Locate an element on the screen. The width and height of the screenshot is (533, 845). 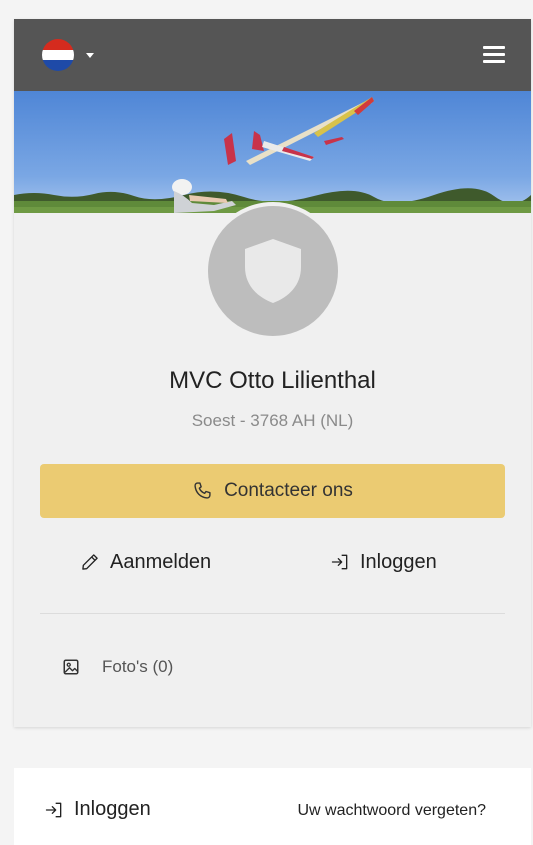
login-label: Inloggen is located at coordinates (398, 561).